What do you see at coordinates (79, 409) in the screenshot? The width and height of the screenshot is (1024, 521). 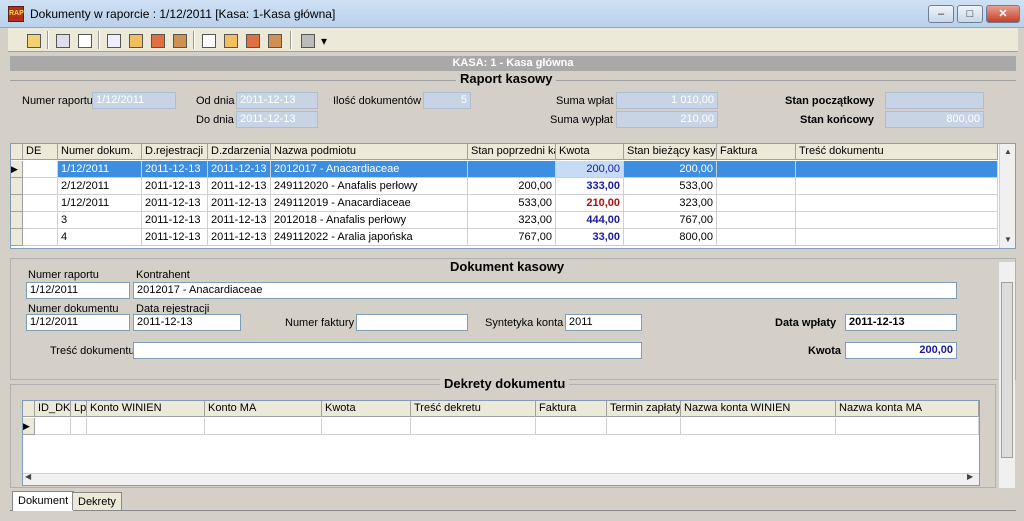 I see `column-header: Lp` at bounding box center [79, 409].